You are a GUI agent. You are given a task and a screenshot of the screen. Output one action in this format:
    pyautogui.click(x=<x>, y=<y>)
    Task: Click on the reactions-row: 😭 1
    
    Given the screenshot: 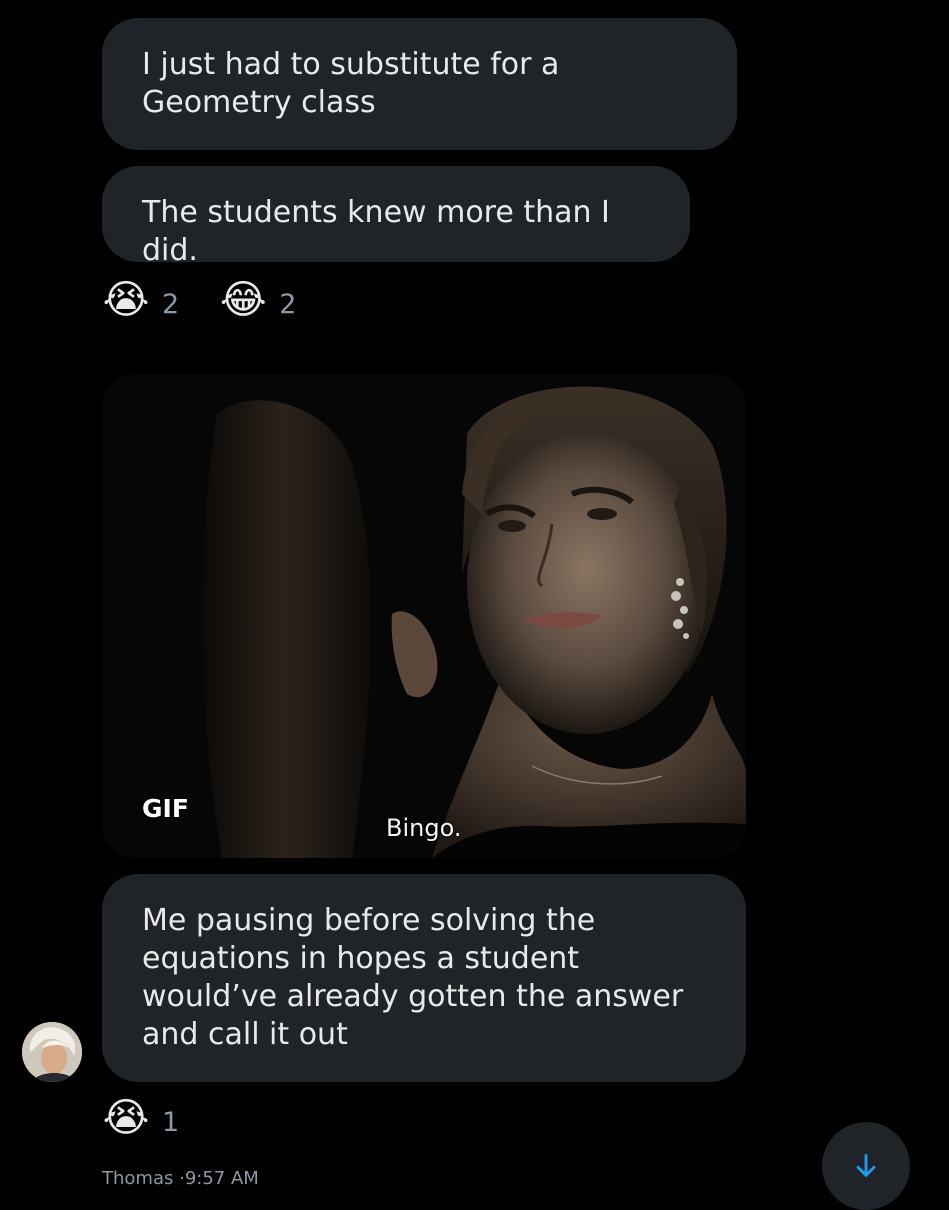 What is the action you would take?
    pyautogui.click(x=160, y=1122)
    